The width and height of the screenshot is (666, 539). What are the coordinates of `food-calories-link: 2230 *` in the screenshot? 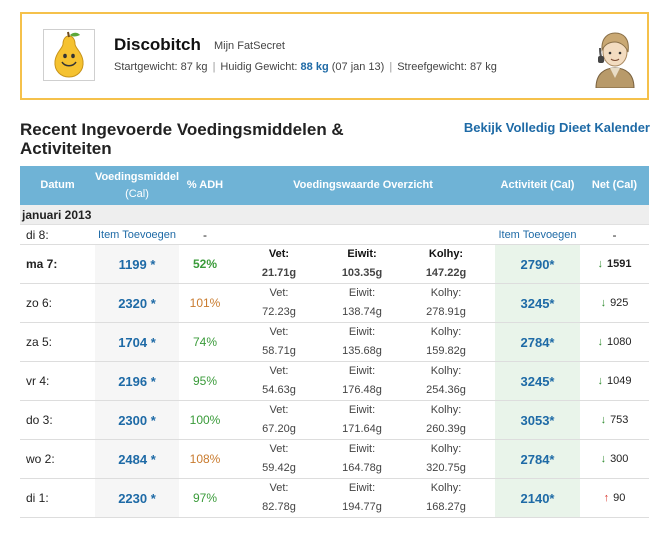 It's located at (137, 498).